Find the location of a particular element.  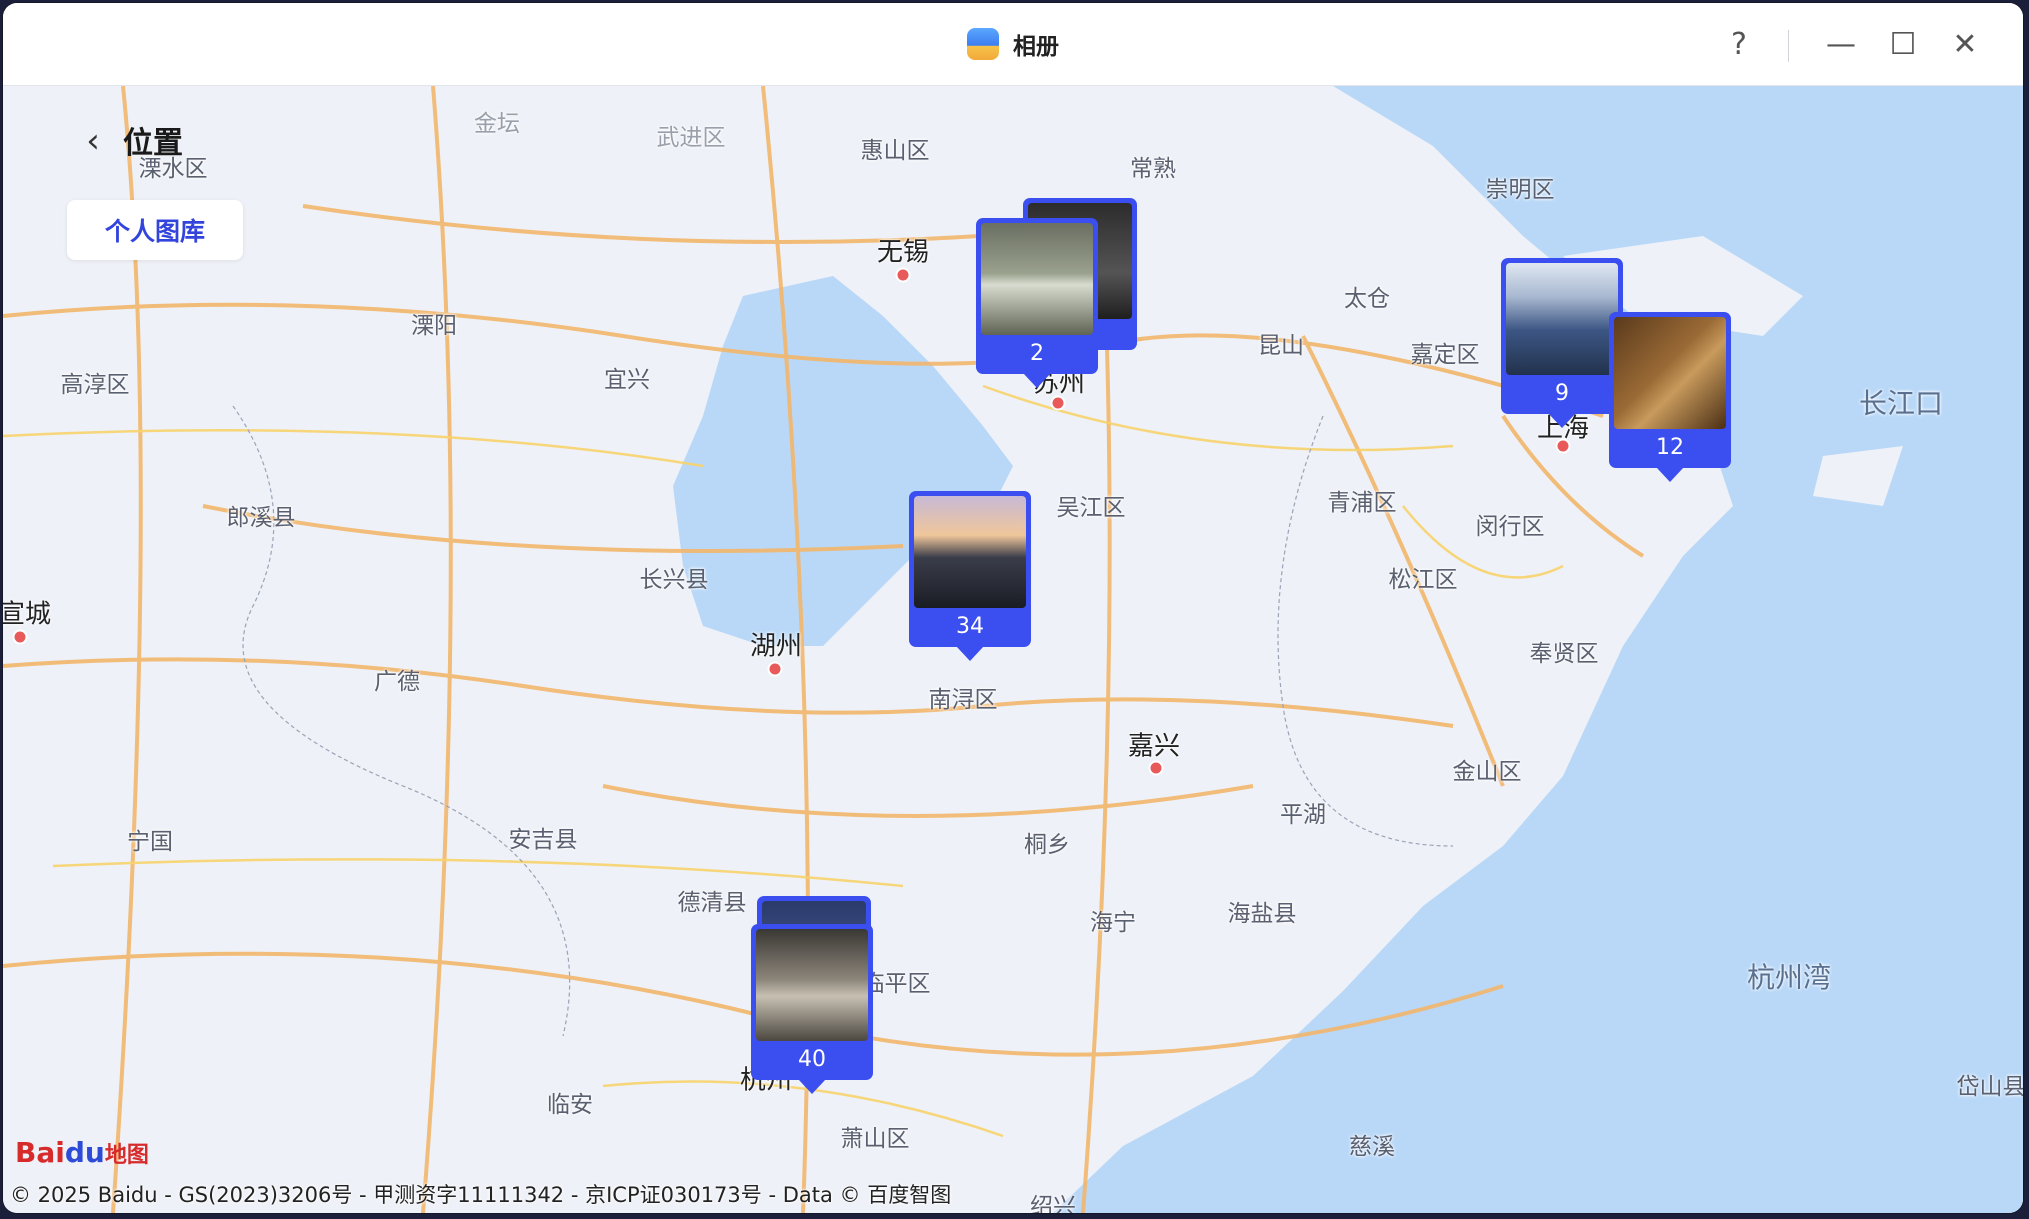

place-label: 闵行区 is located at coordinates (1510, 527).